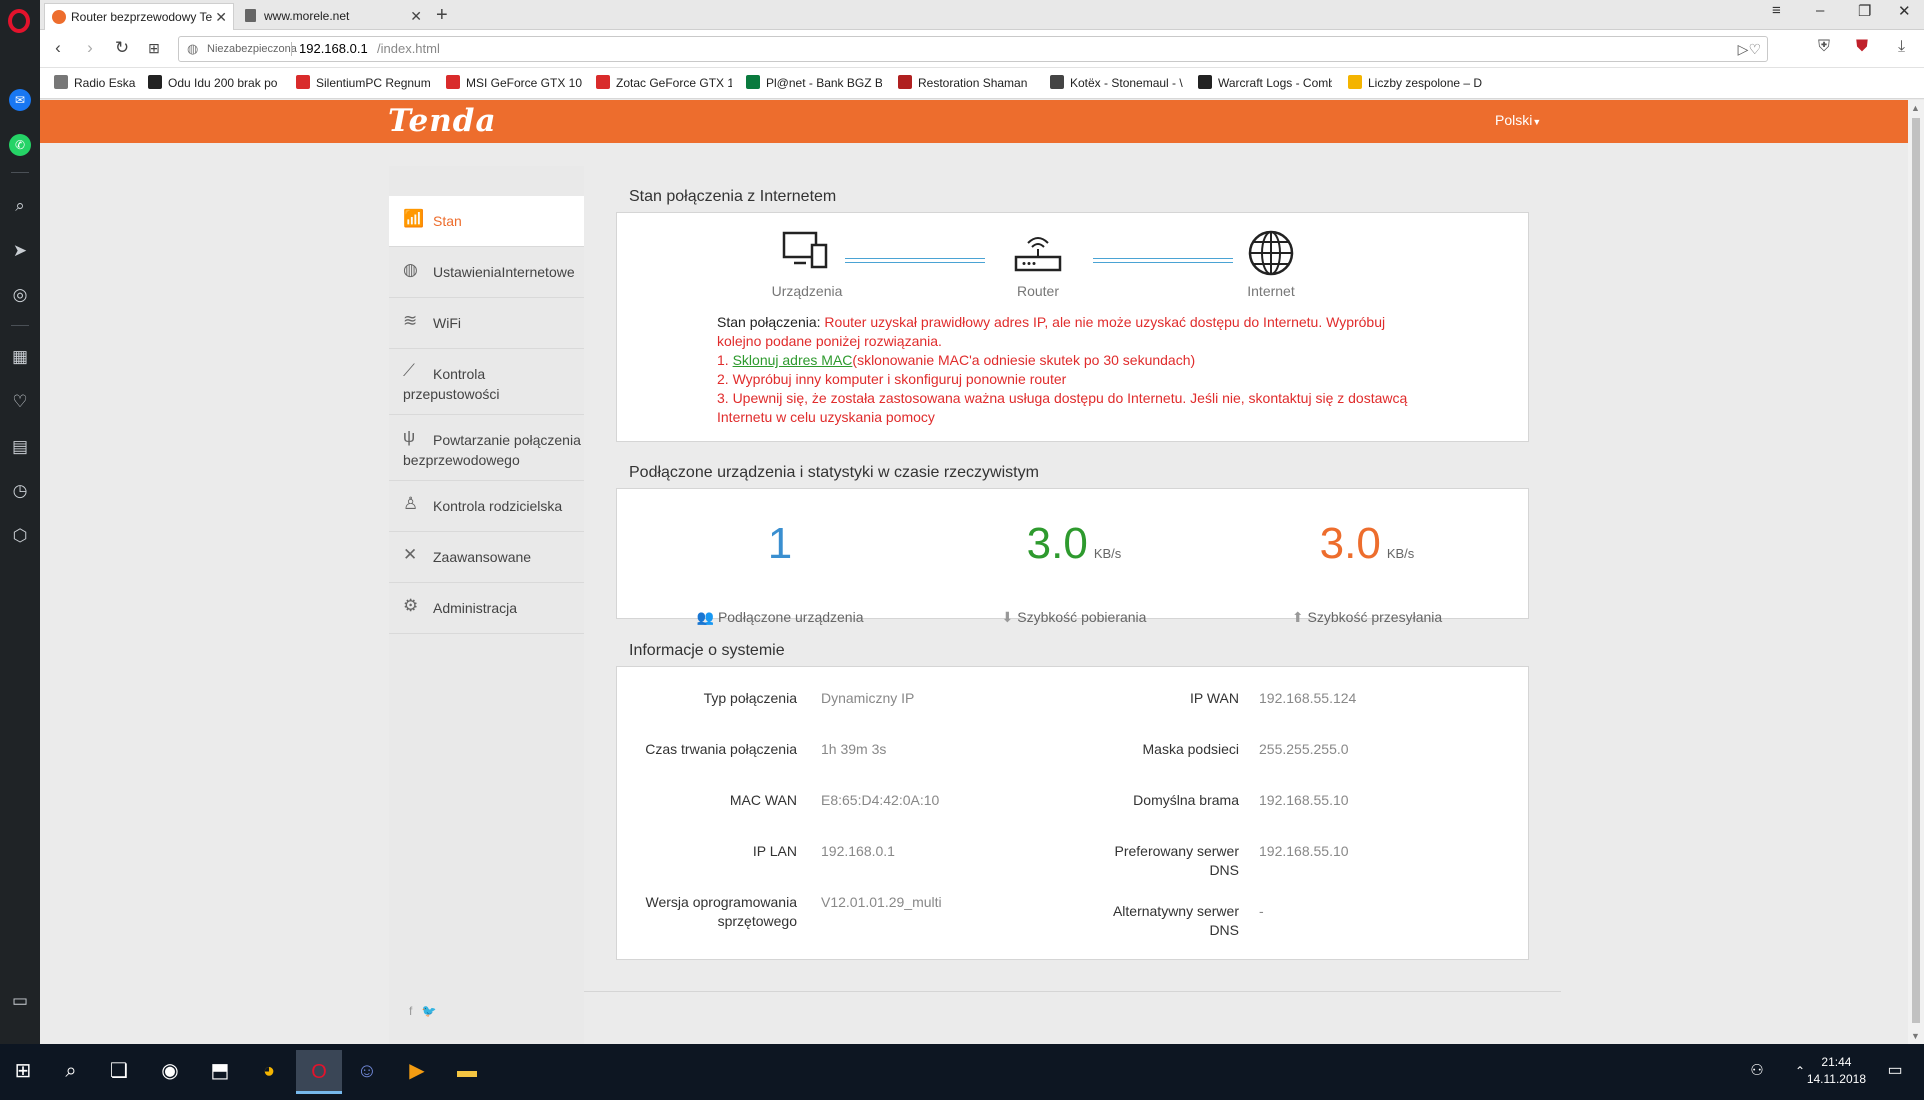 This screenshot has width=1924, height=1100. Describe the element at coordinates (20, 357) in the screenshot. I see `speed-dial-icon: ▦` at that location.